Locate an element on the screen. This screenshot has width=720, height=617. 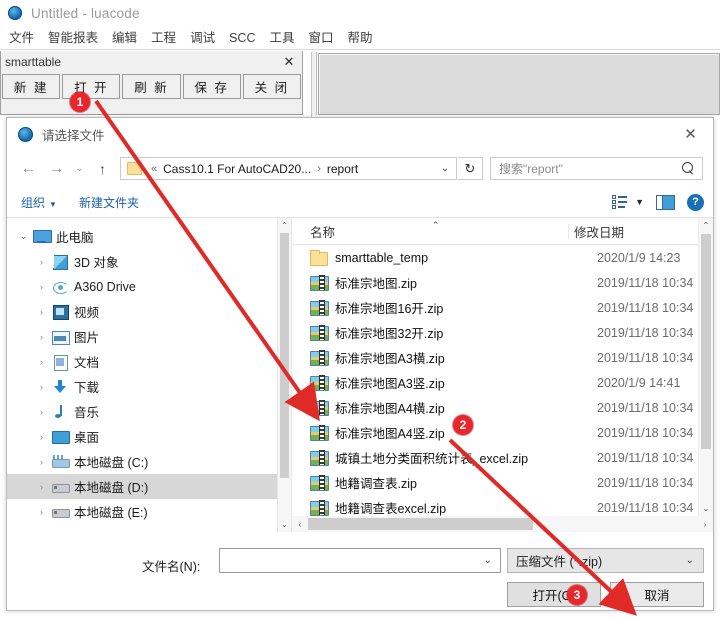
file-list-vertical-scrollbar: ⌃ ⌄ is located at coordinates (705, 367).